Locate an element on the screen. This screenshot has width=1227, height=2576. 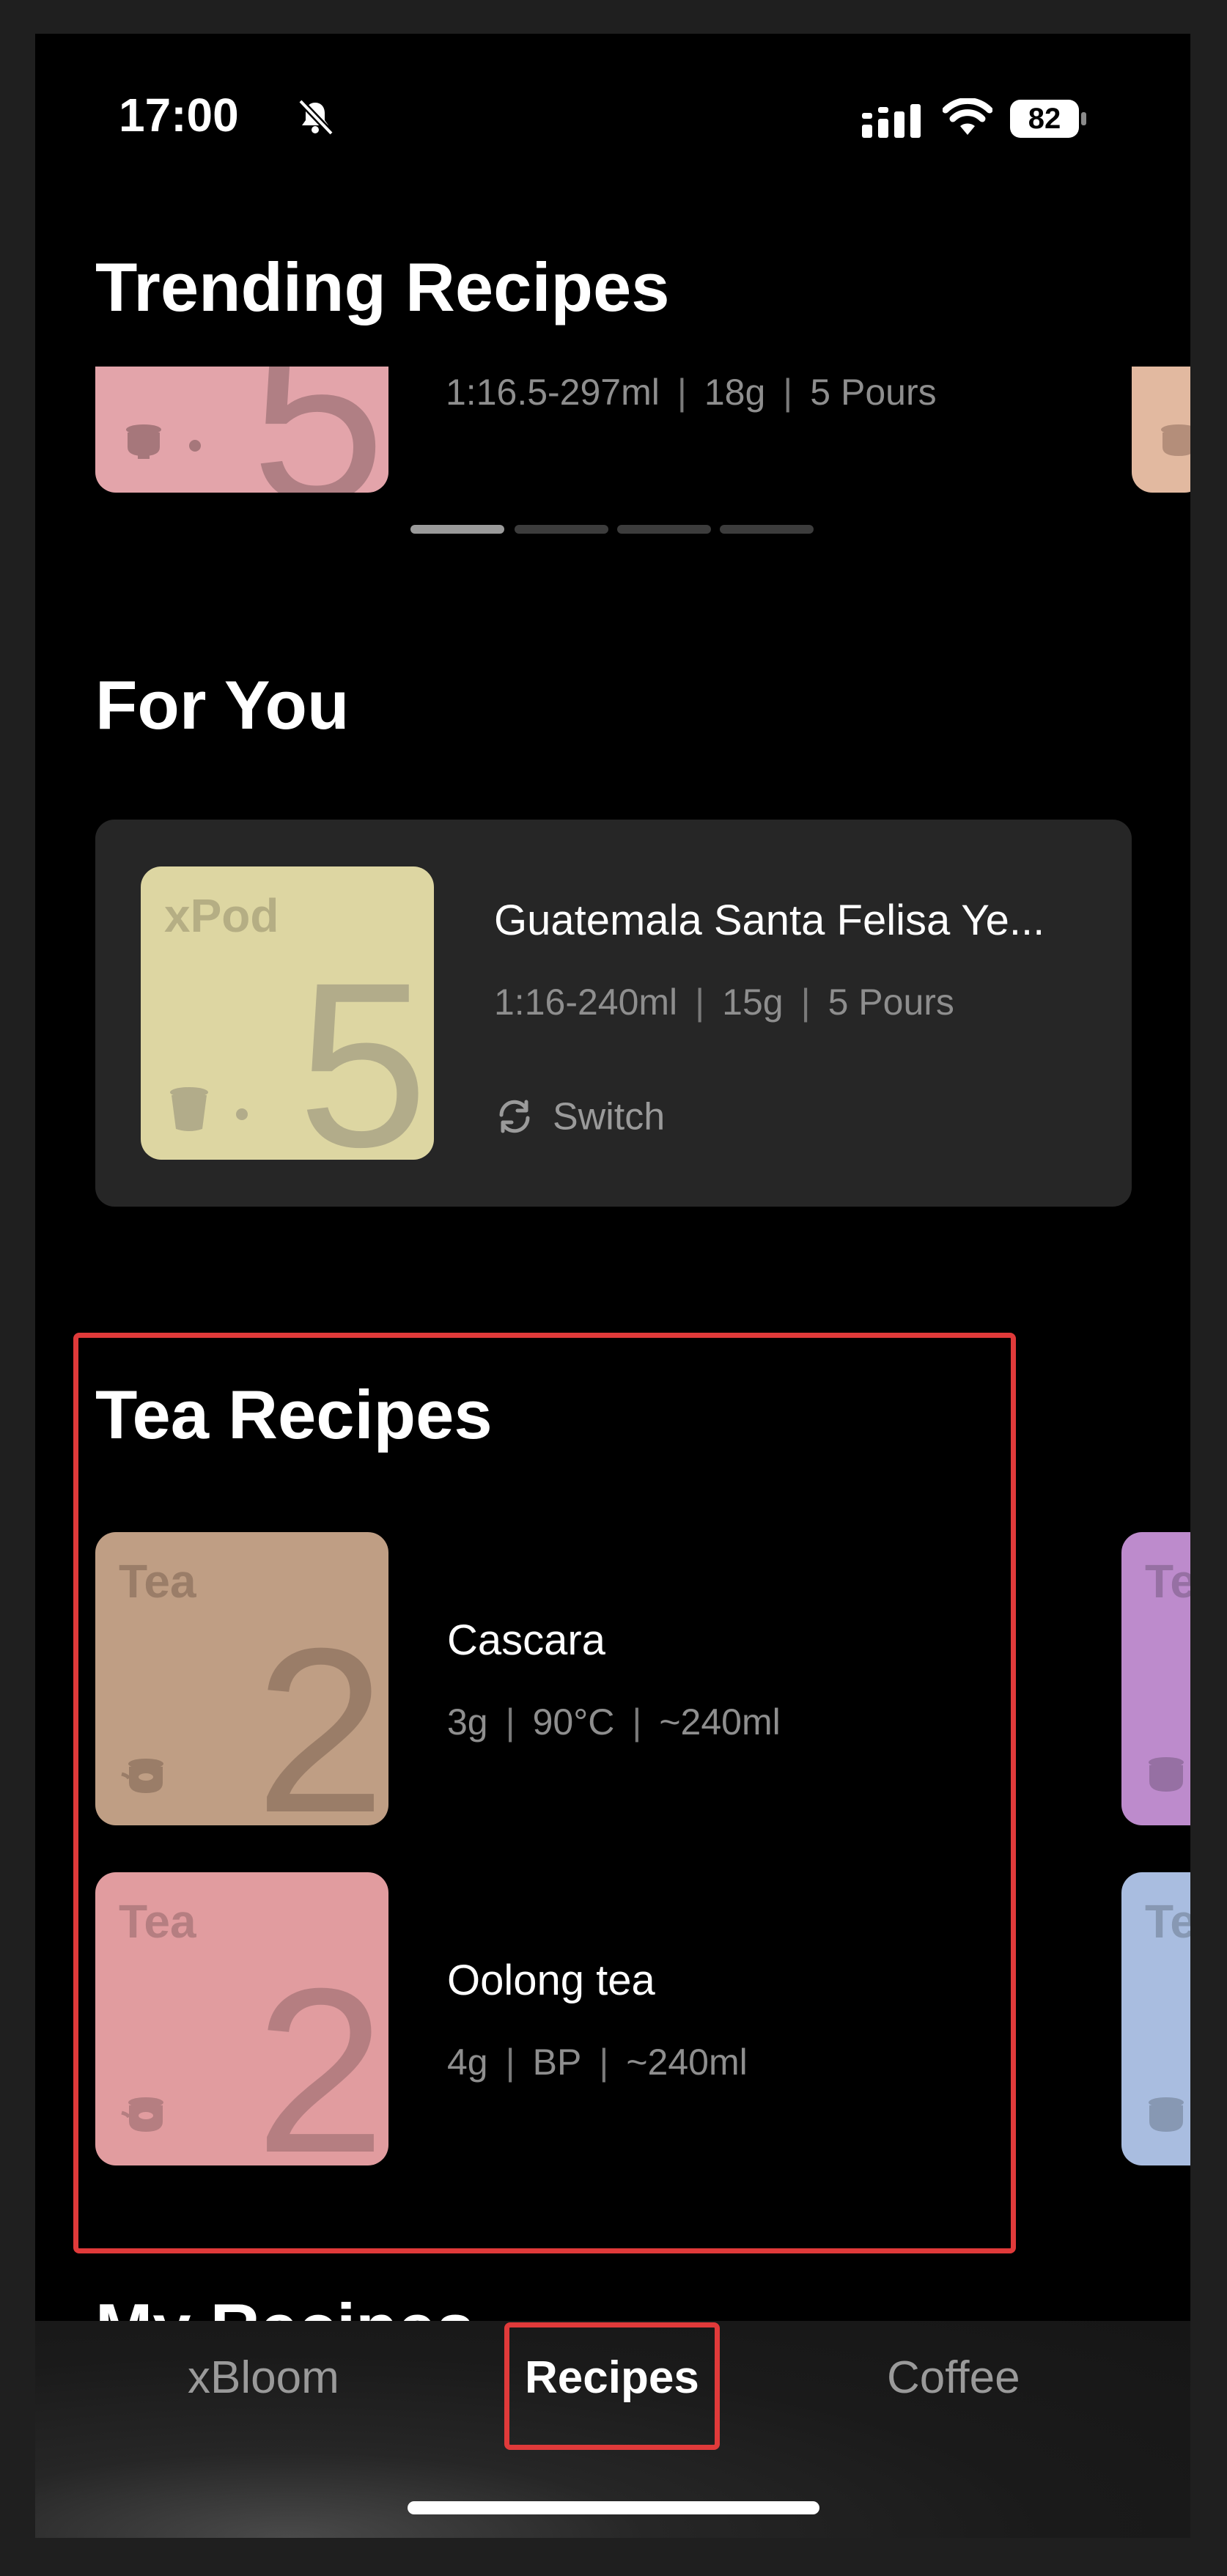
for-you-recipe-meta: 1:16-240ml | 15g | 5 Pours is located at coordinates (724, 1002).